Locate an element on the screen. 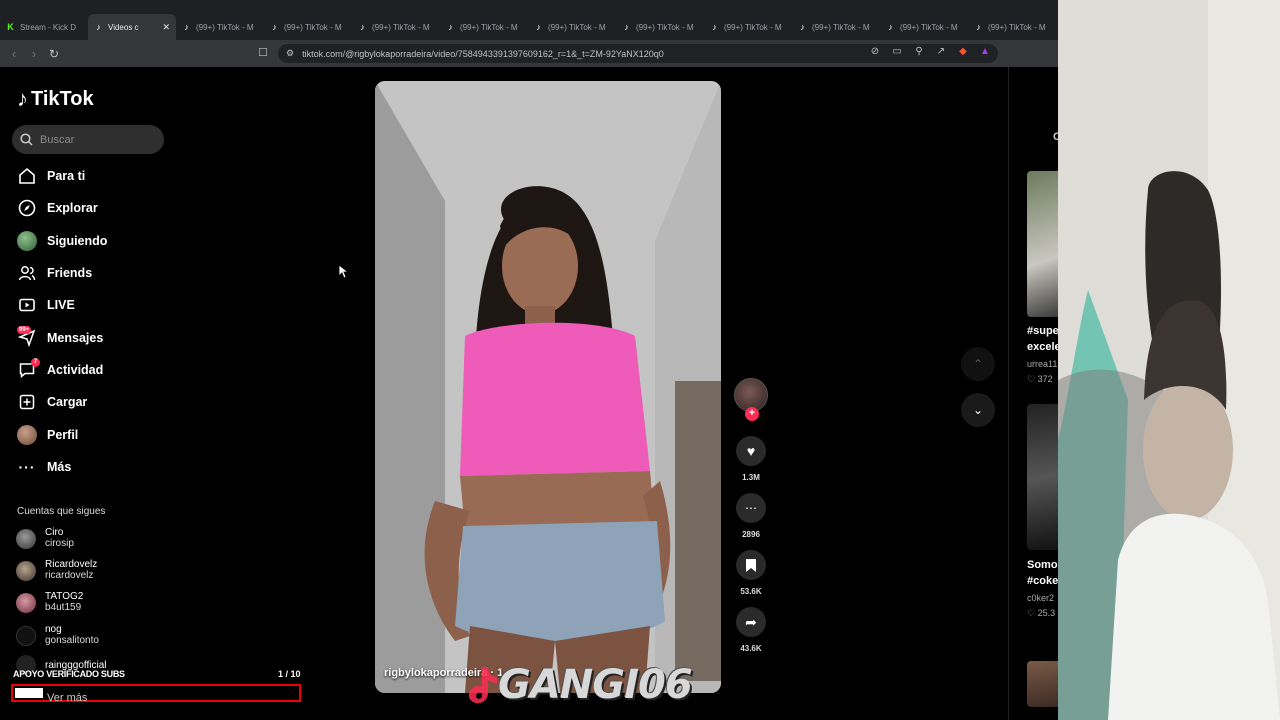  creator-avatar-button: + is located at coordinates (751, 399).